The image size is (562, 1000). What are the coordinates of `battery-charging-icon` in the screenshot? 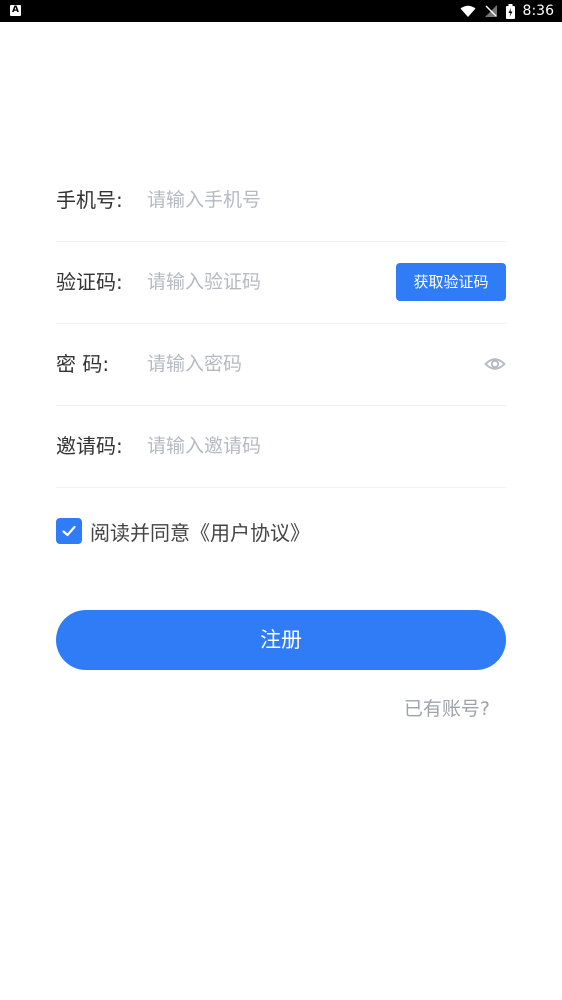 It's located at (510, 11).